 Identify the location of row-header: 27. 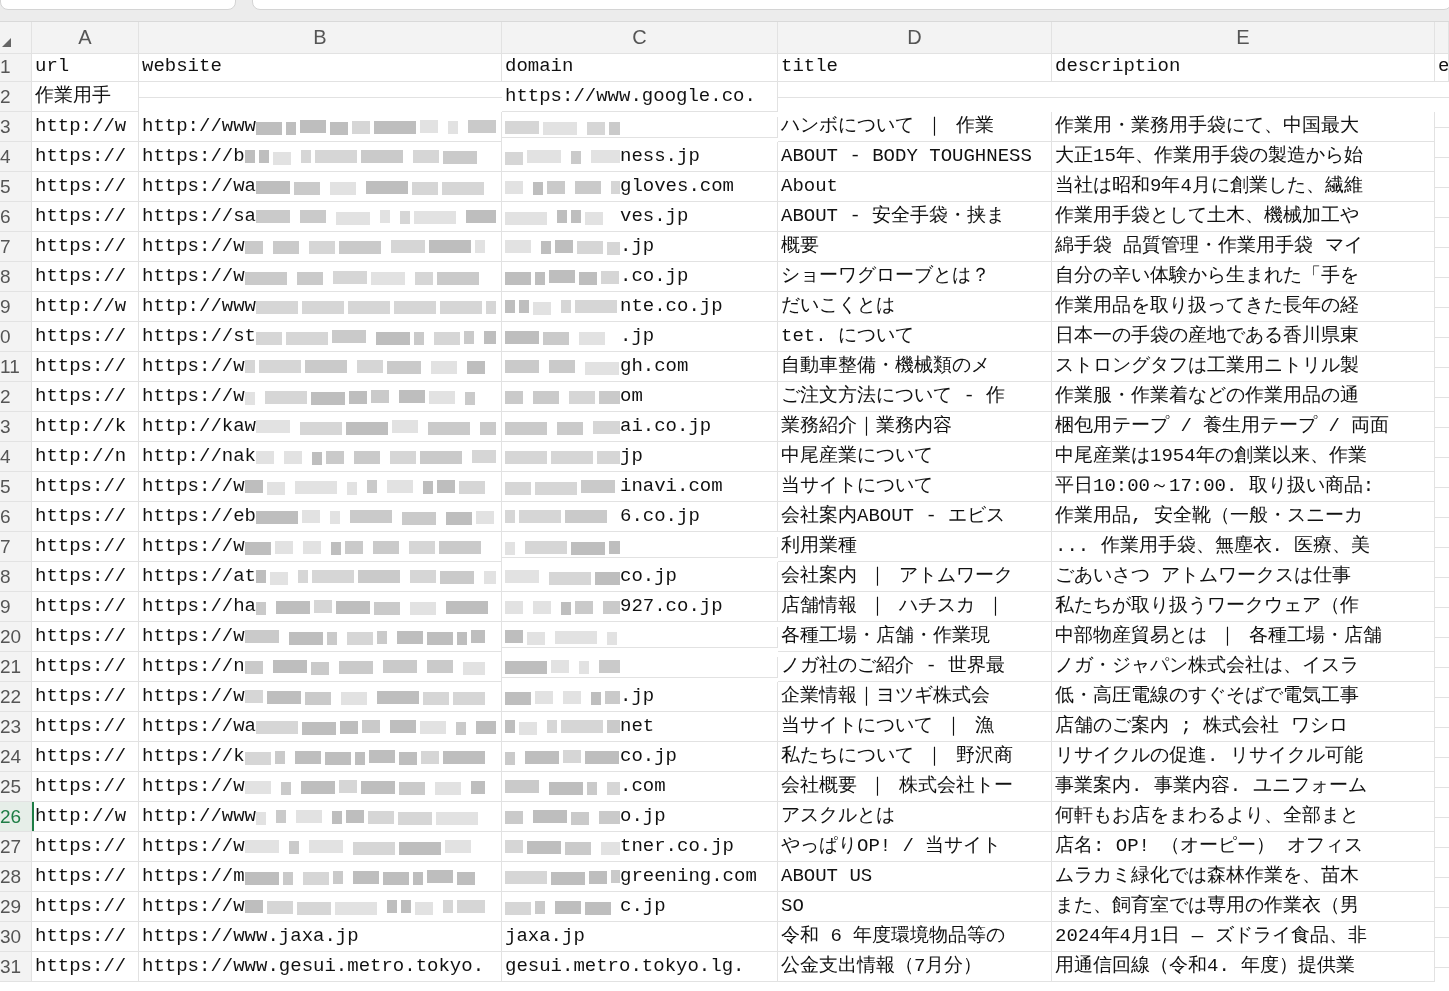
(16, 847).